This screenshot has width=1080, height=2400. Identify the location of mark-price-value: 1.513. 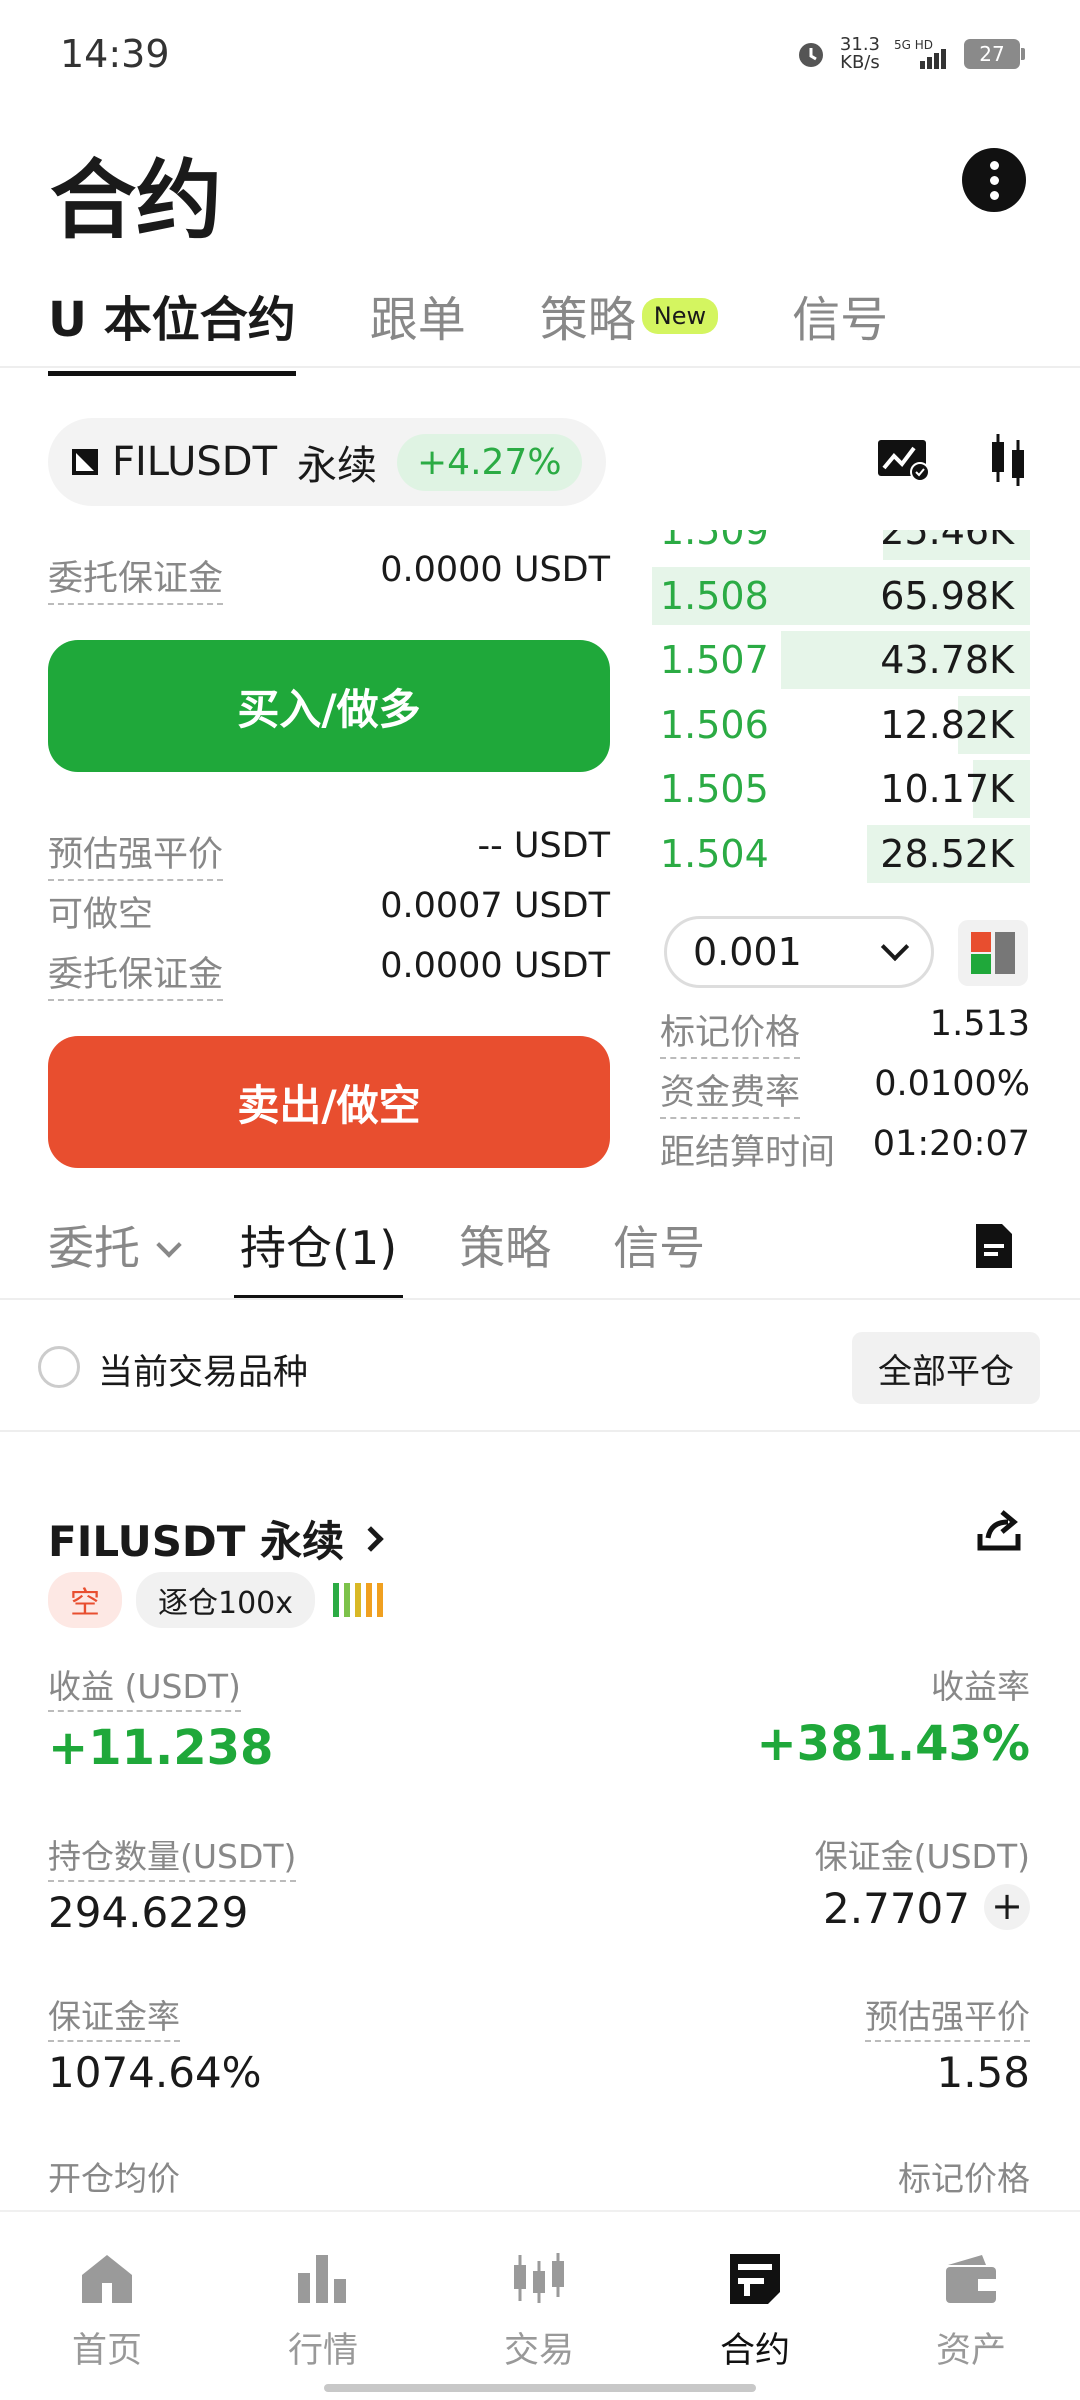
(979, 1024).